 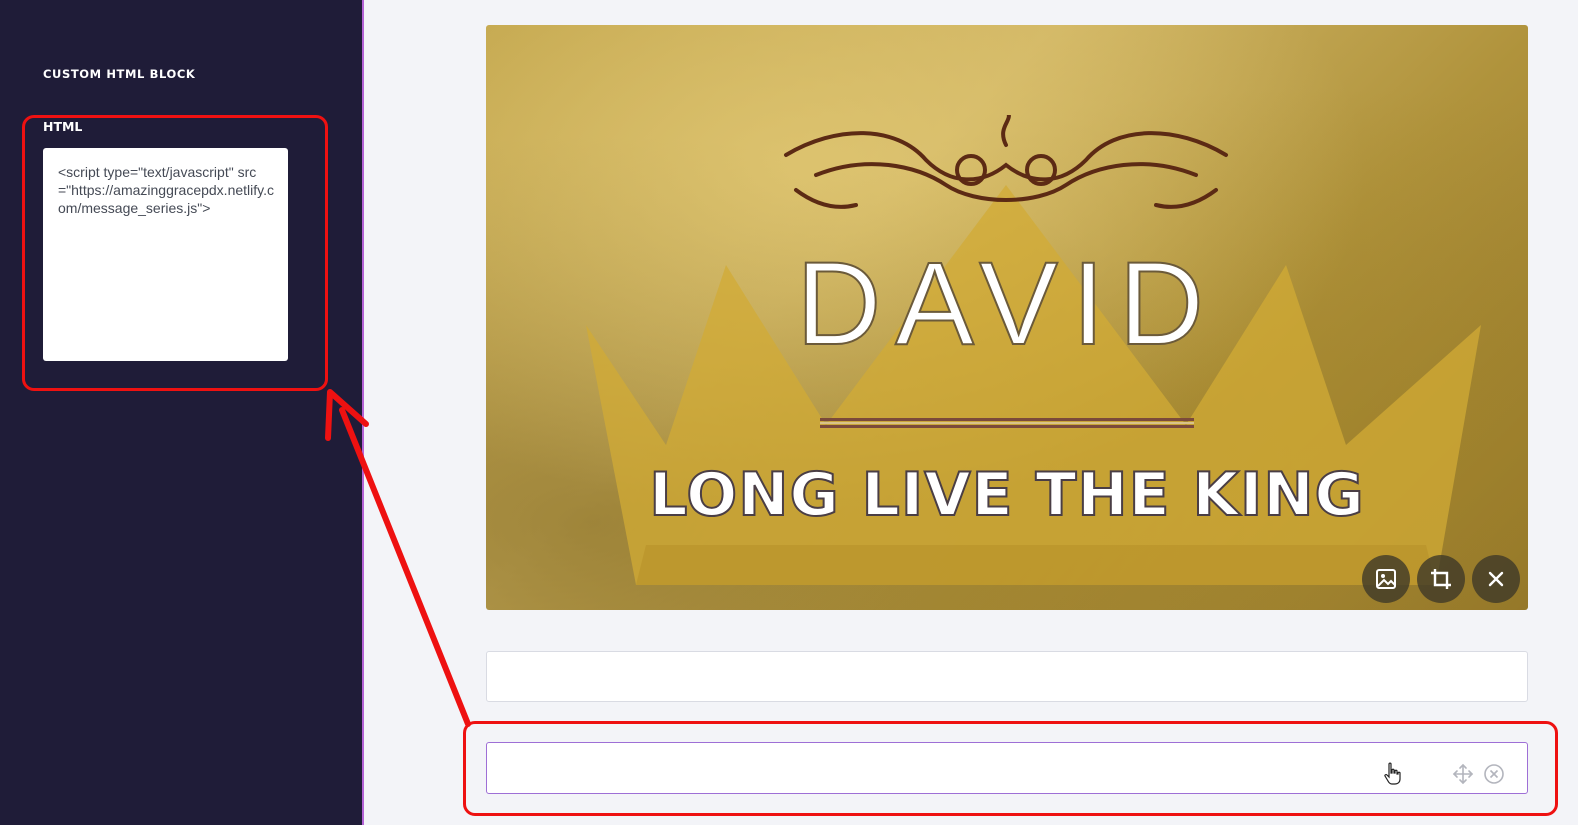 I want to click on image-icon, so click(x=1386, y=579).